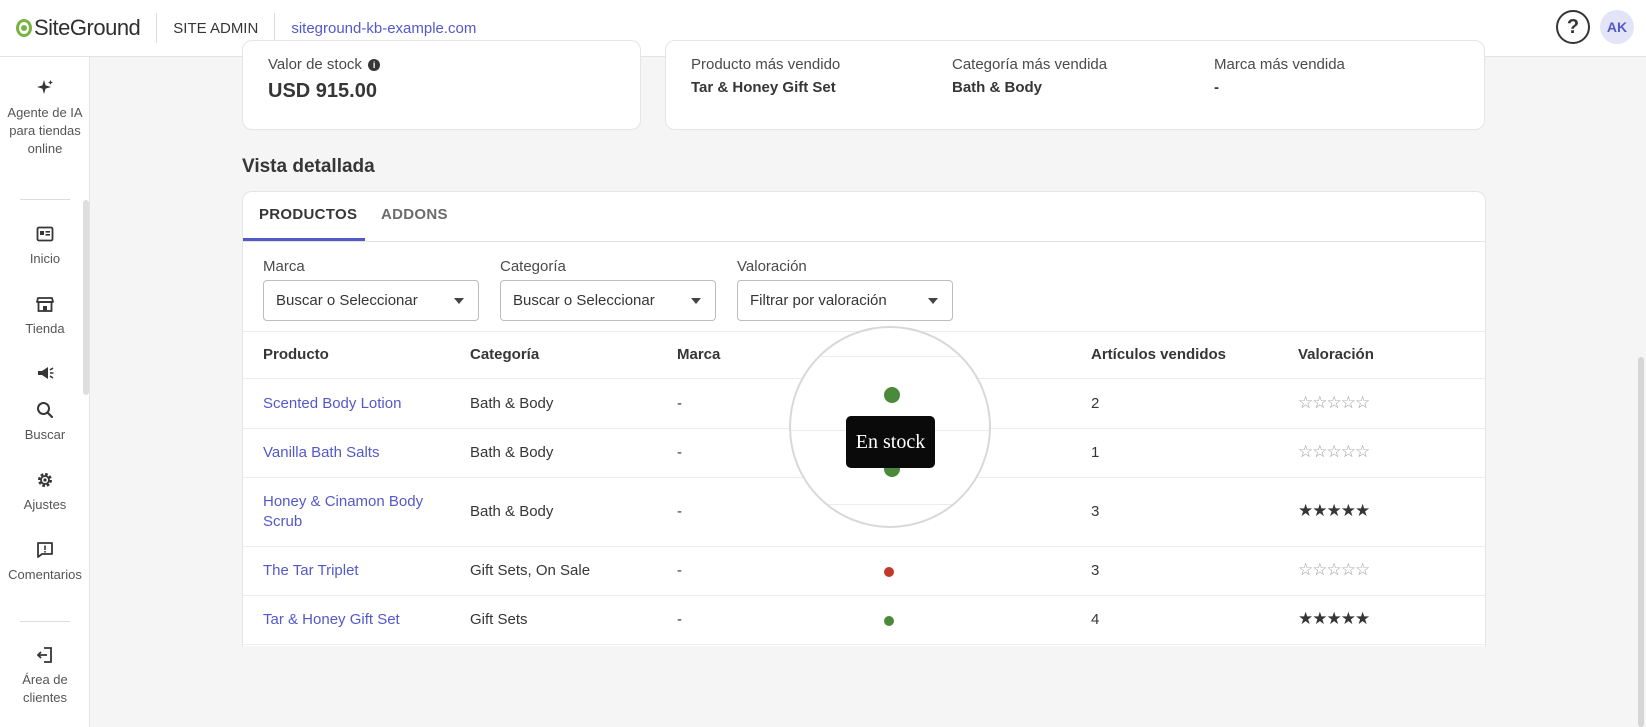  What do you see at coordinates (818, 300) in the screenshot?
I see `filter-rating-value: Filtrar por valoración` at bounding box center [818, 300].